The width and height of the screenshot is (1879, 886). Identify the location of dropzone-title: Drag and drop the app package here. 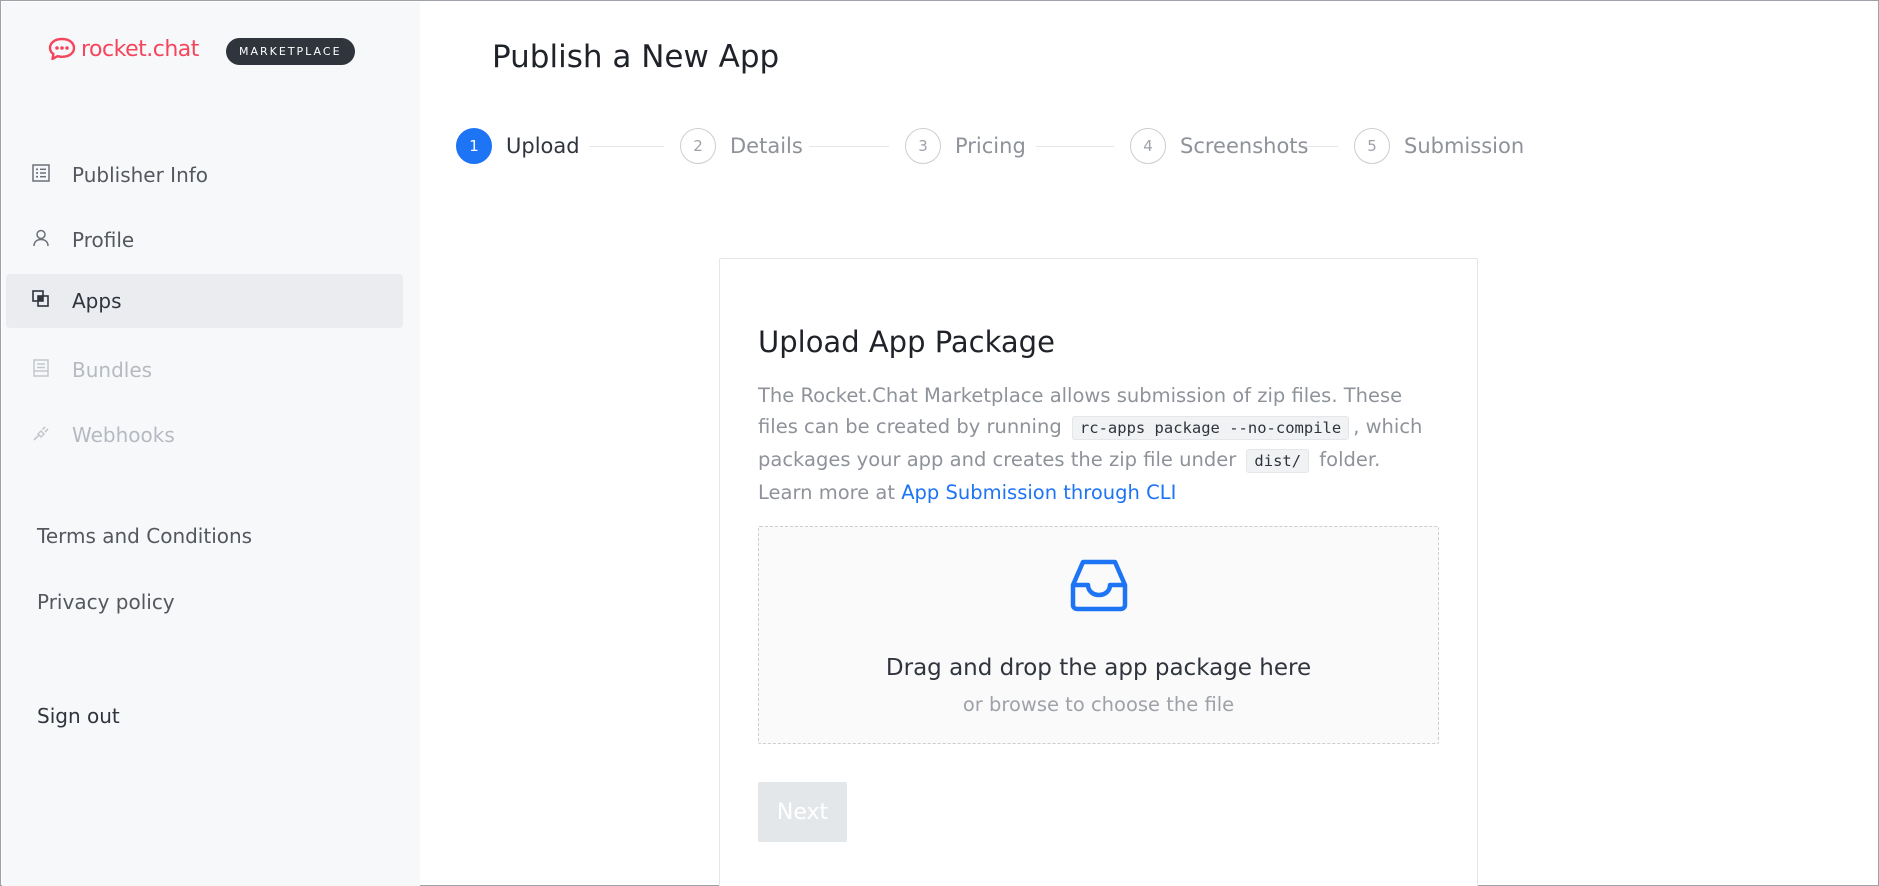
(1098, 668).